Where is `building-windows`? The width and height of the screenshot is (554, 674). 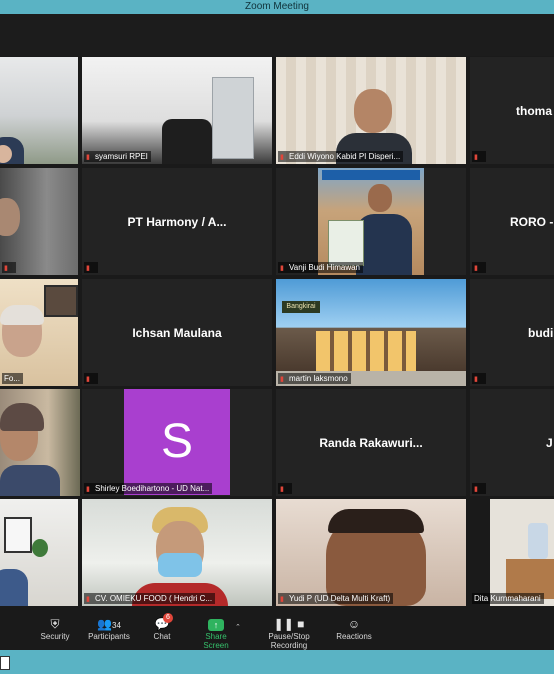 building-windows is located at coordinates (366, 351).